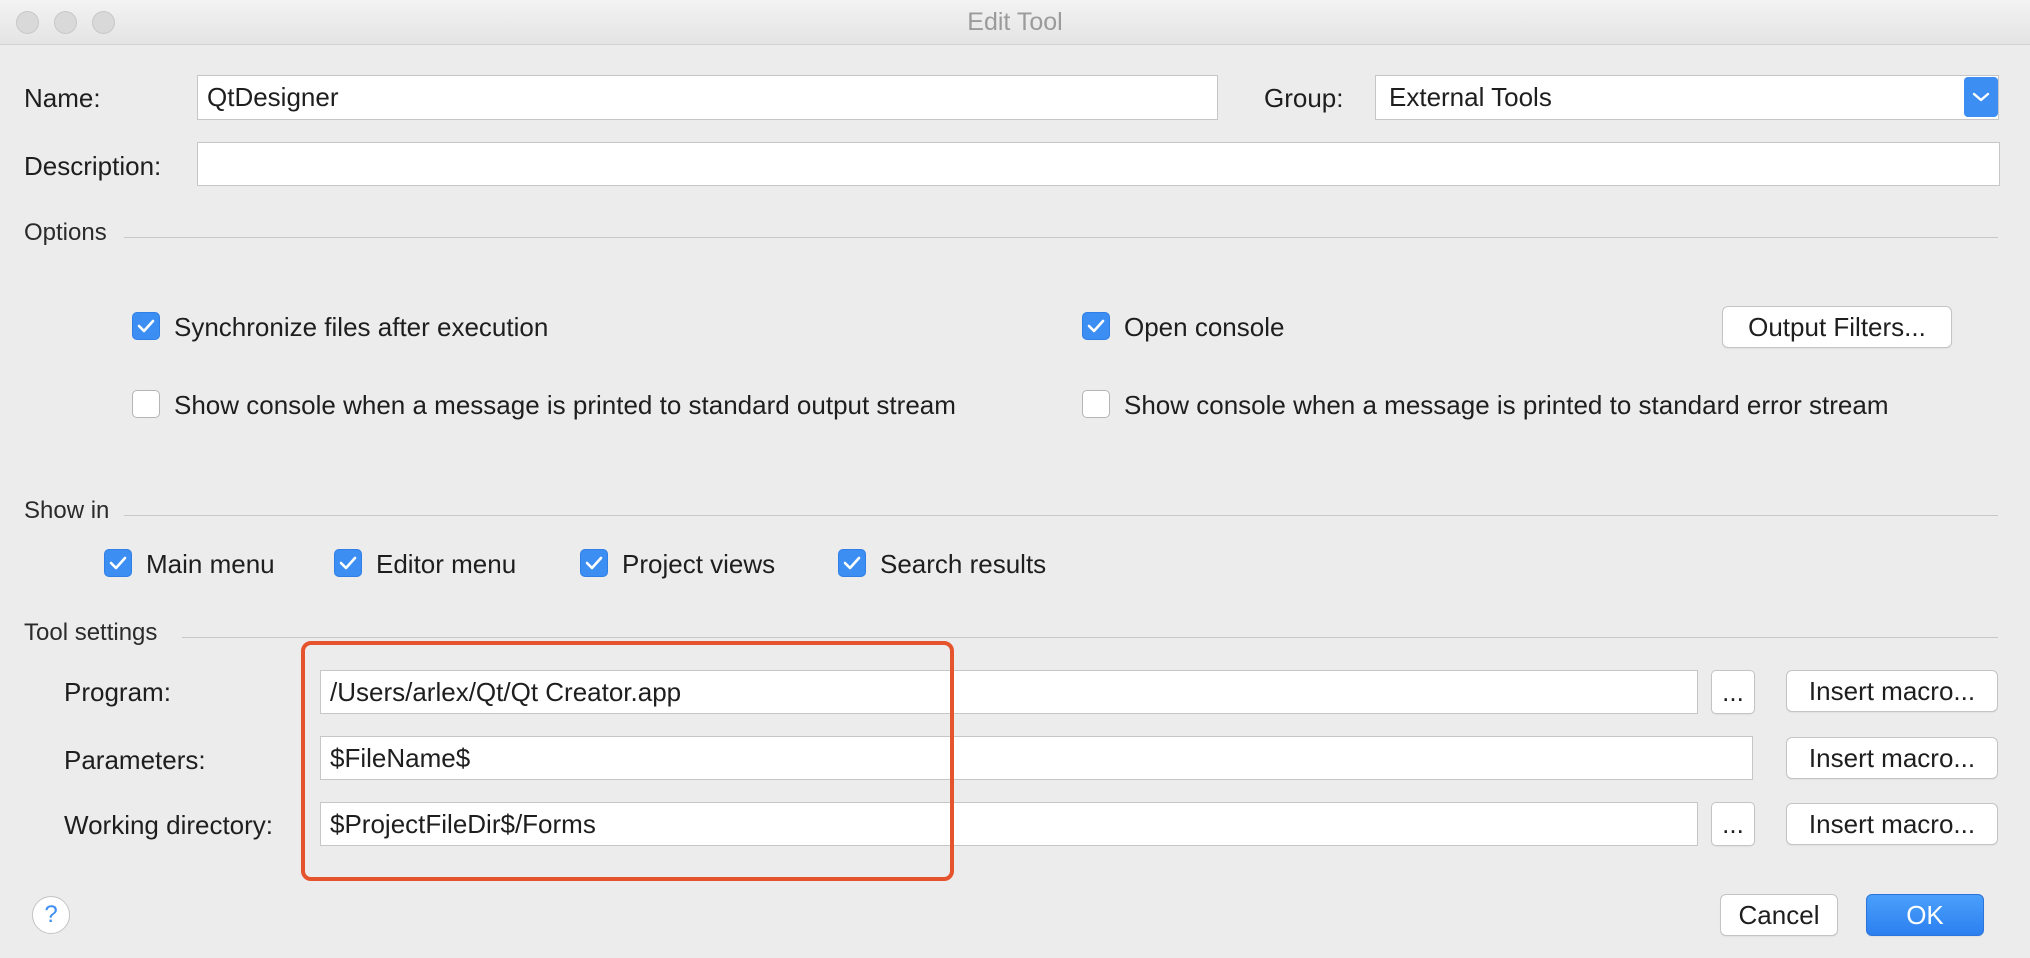 Image resolution: width=2030 pixels, height=958 pixels. What do you see at coordinates (1090, 637) in the screenshot?
I see `tool-settings-divider` at bounding box center [1090, 637].